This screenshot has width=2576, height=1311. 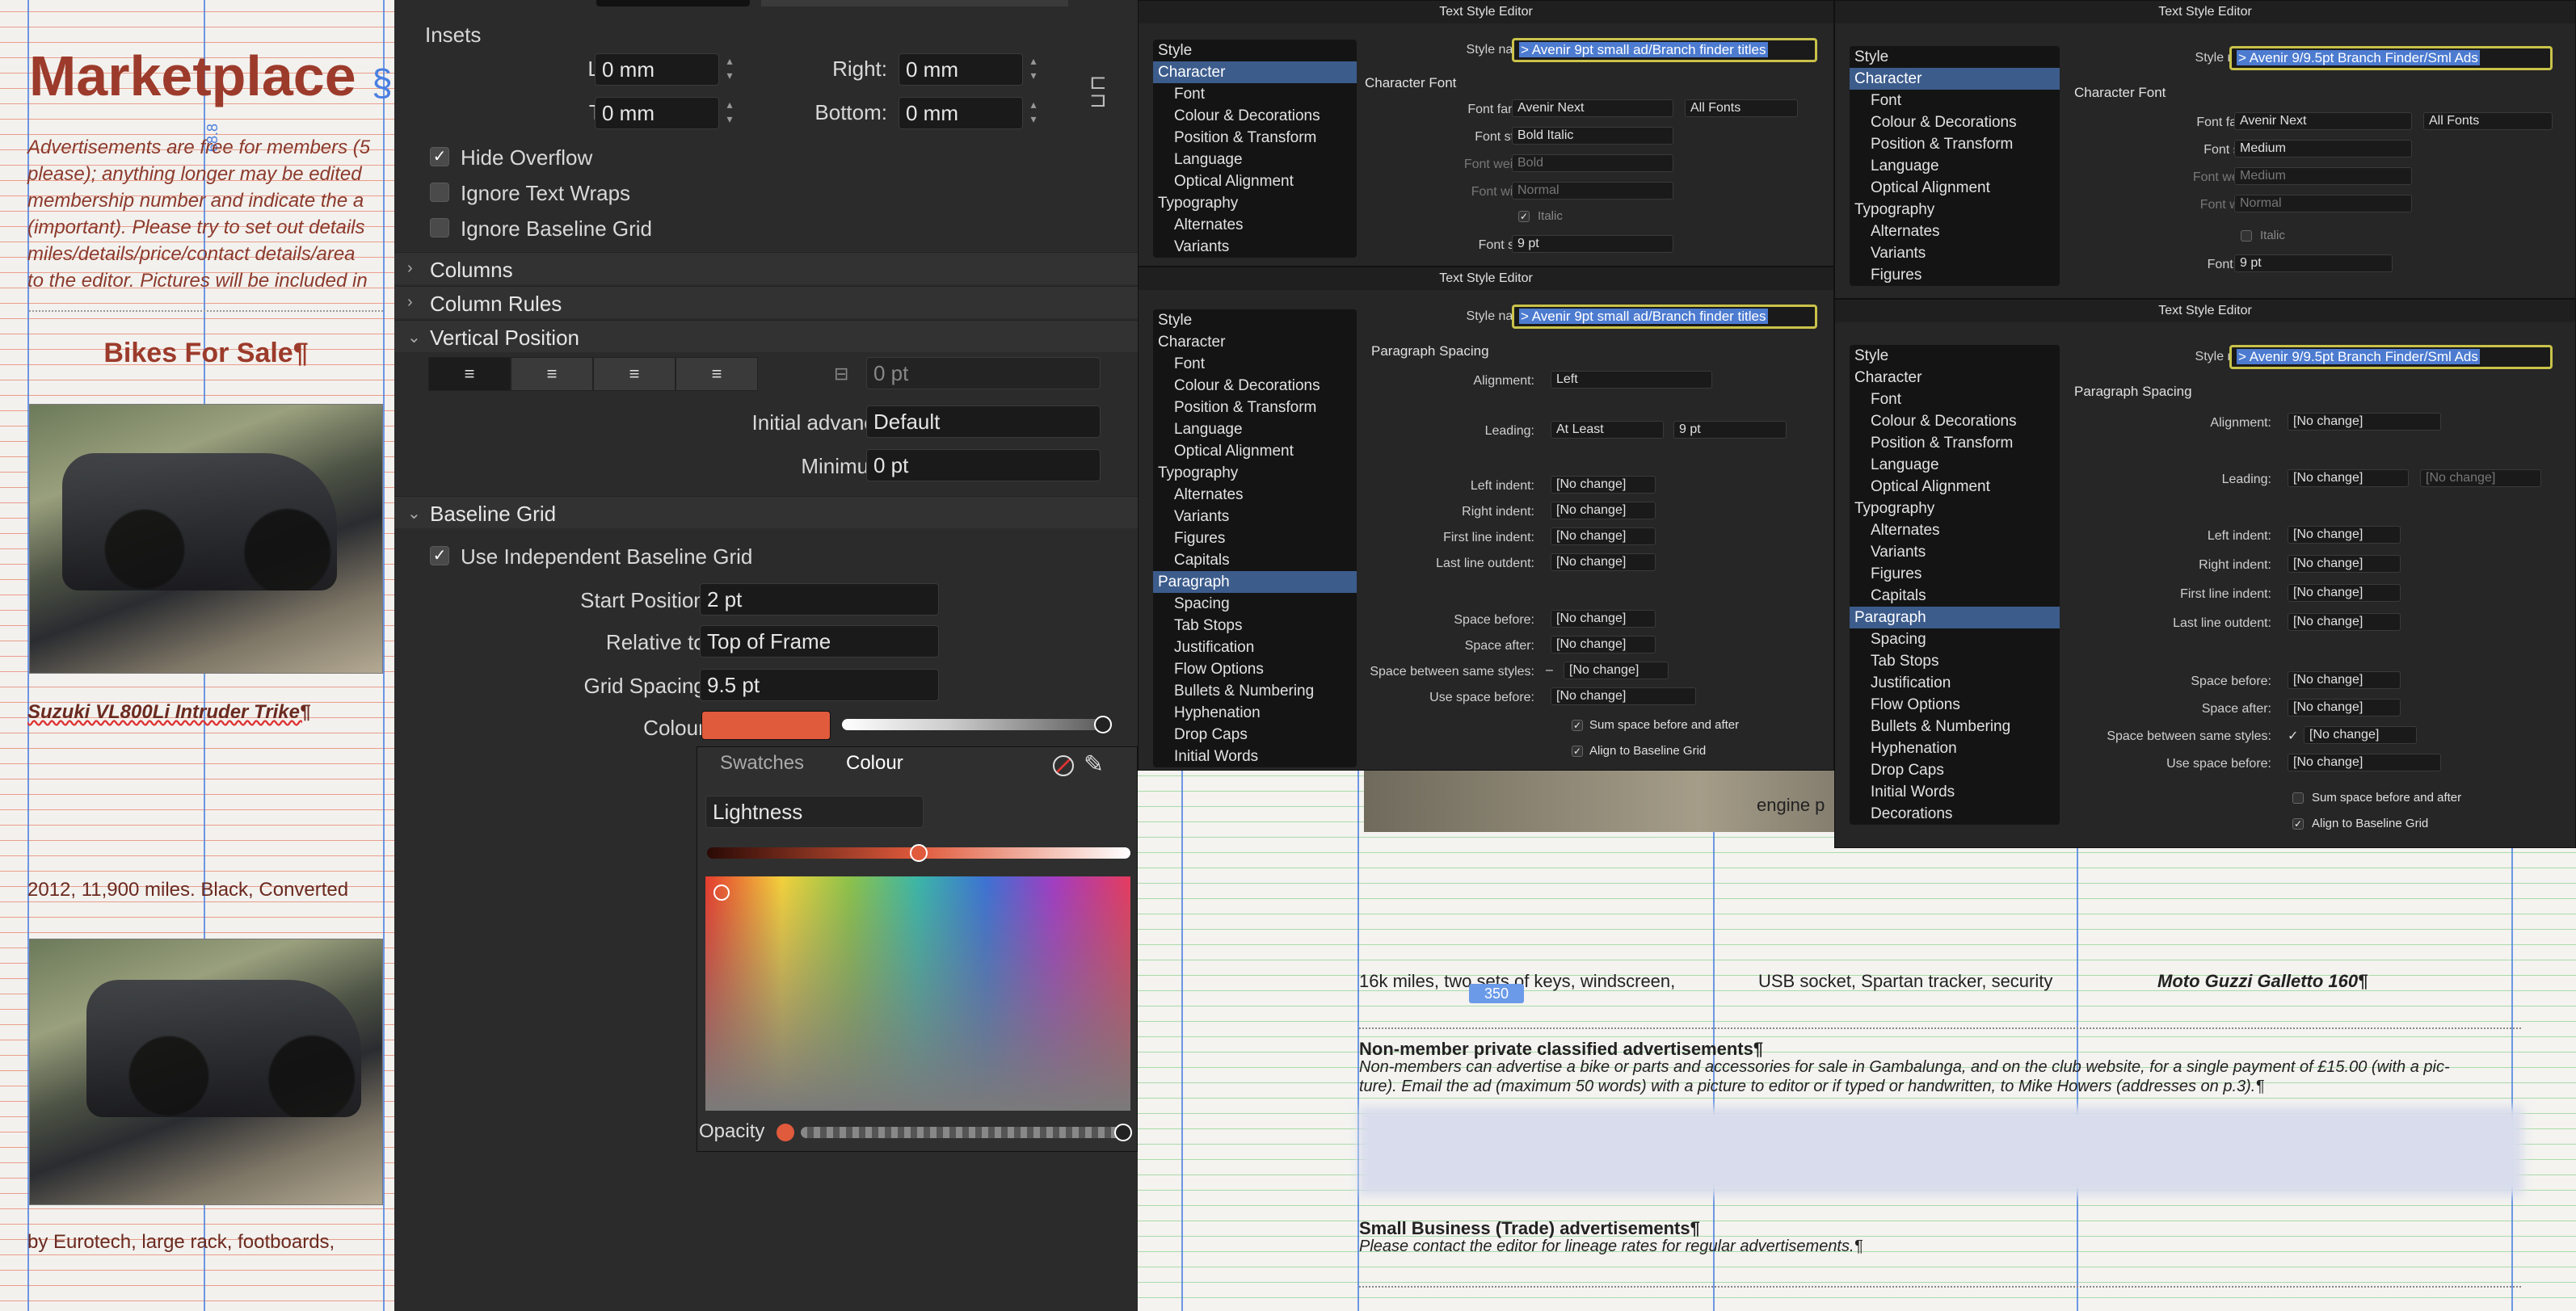 I want to click on italic-checkbox, so click(x=2246, y=236).